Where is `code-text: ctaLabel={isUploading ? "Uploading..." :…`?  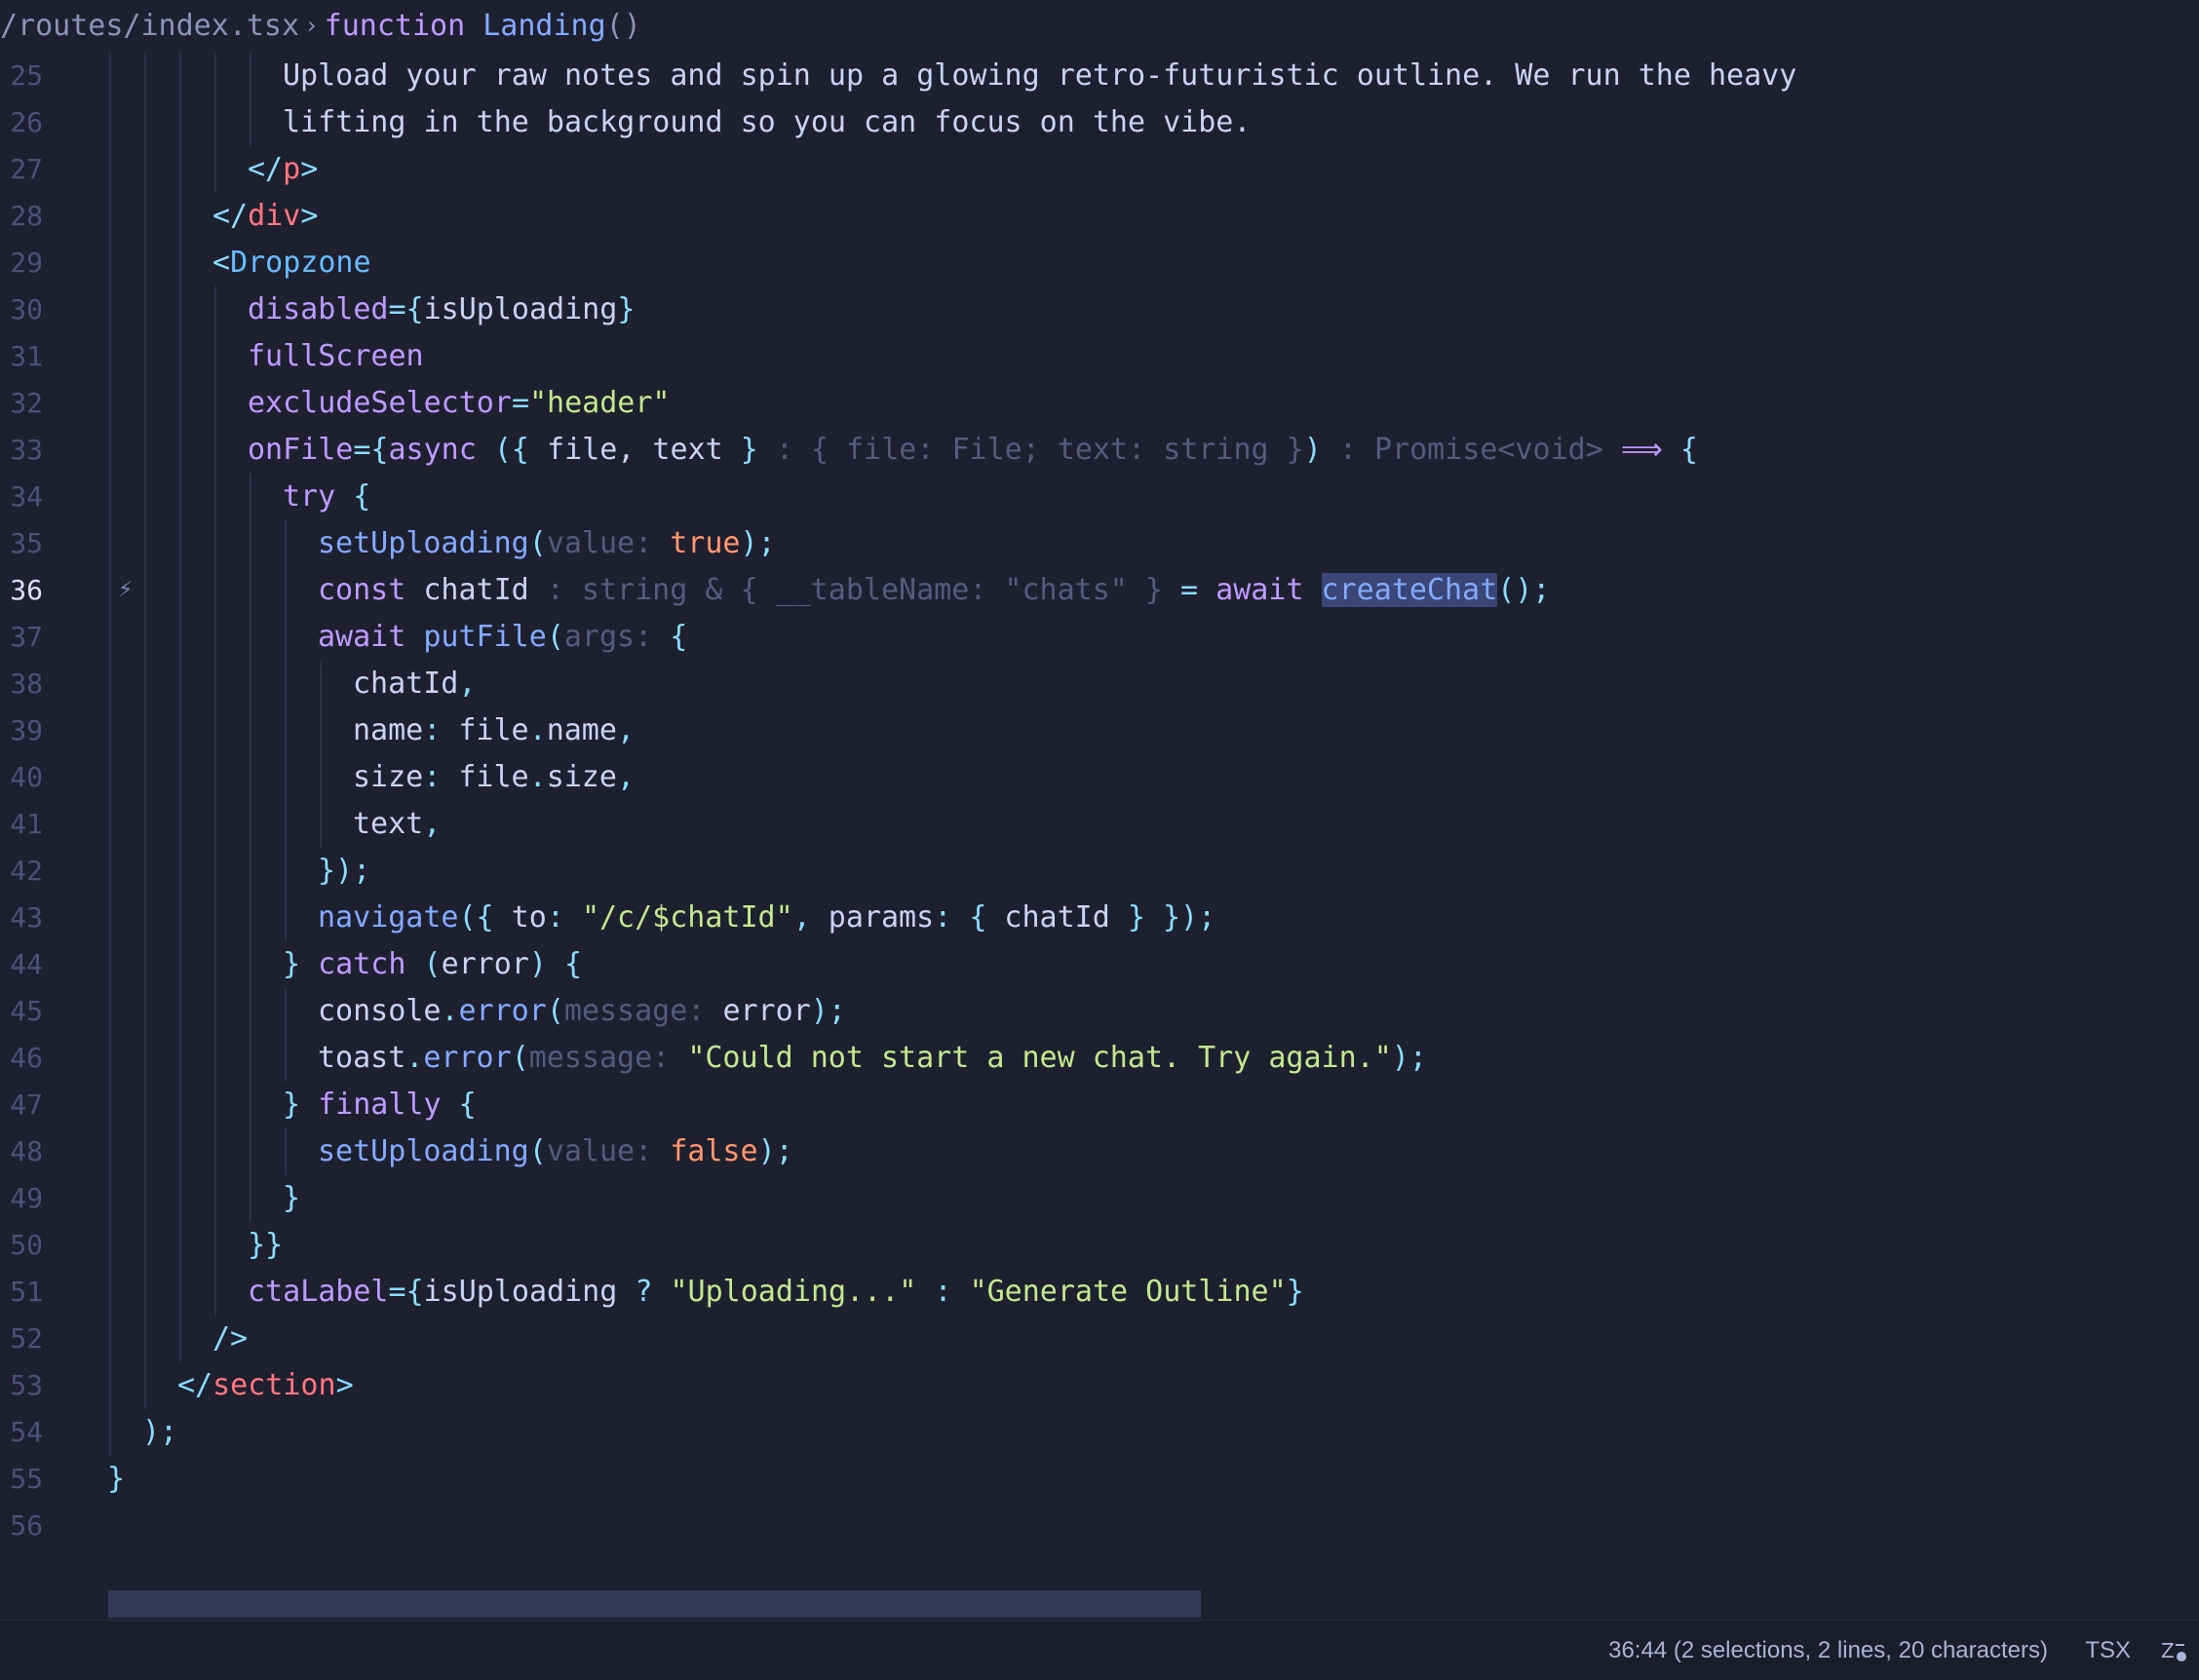
code-text: ctaLabel={isUploading ? "Uploading..." :… is located at coordinates (776, 1292).